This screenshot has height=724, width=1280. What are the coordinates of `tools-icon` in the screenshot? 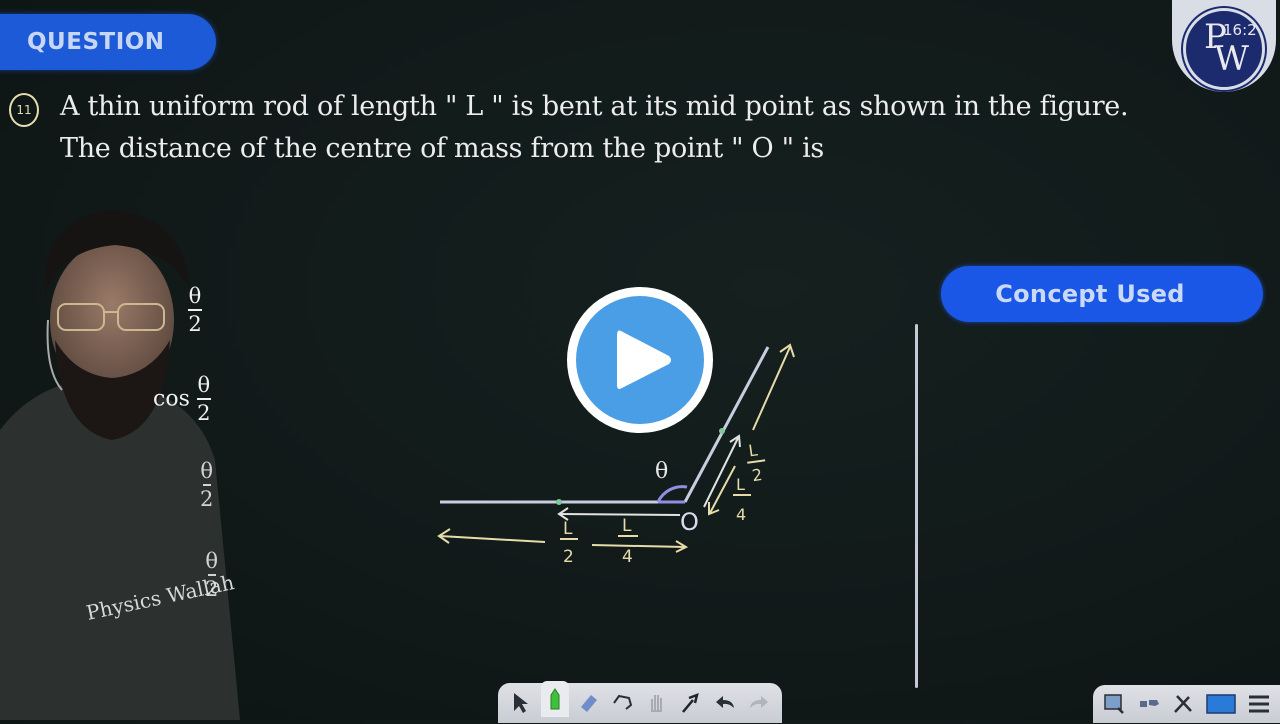 It's located at (1183, 704).